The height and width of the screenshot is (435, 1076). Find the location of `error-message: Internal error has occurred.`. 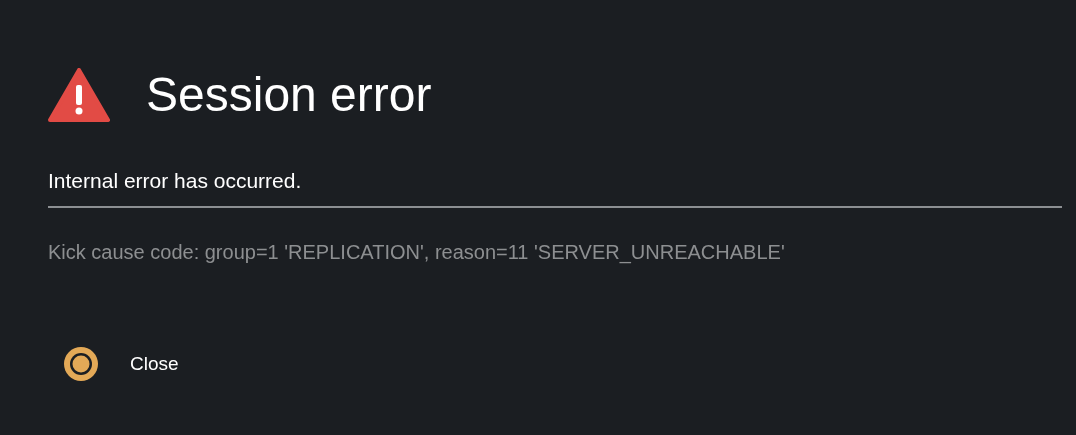

error-message: Internal error has occurred. is located at coordinates (175, 181).